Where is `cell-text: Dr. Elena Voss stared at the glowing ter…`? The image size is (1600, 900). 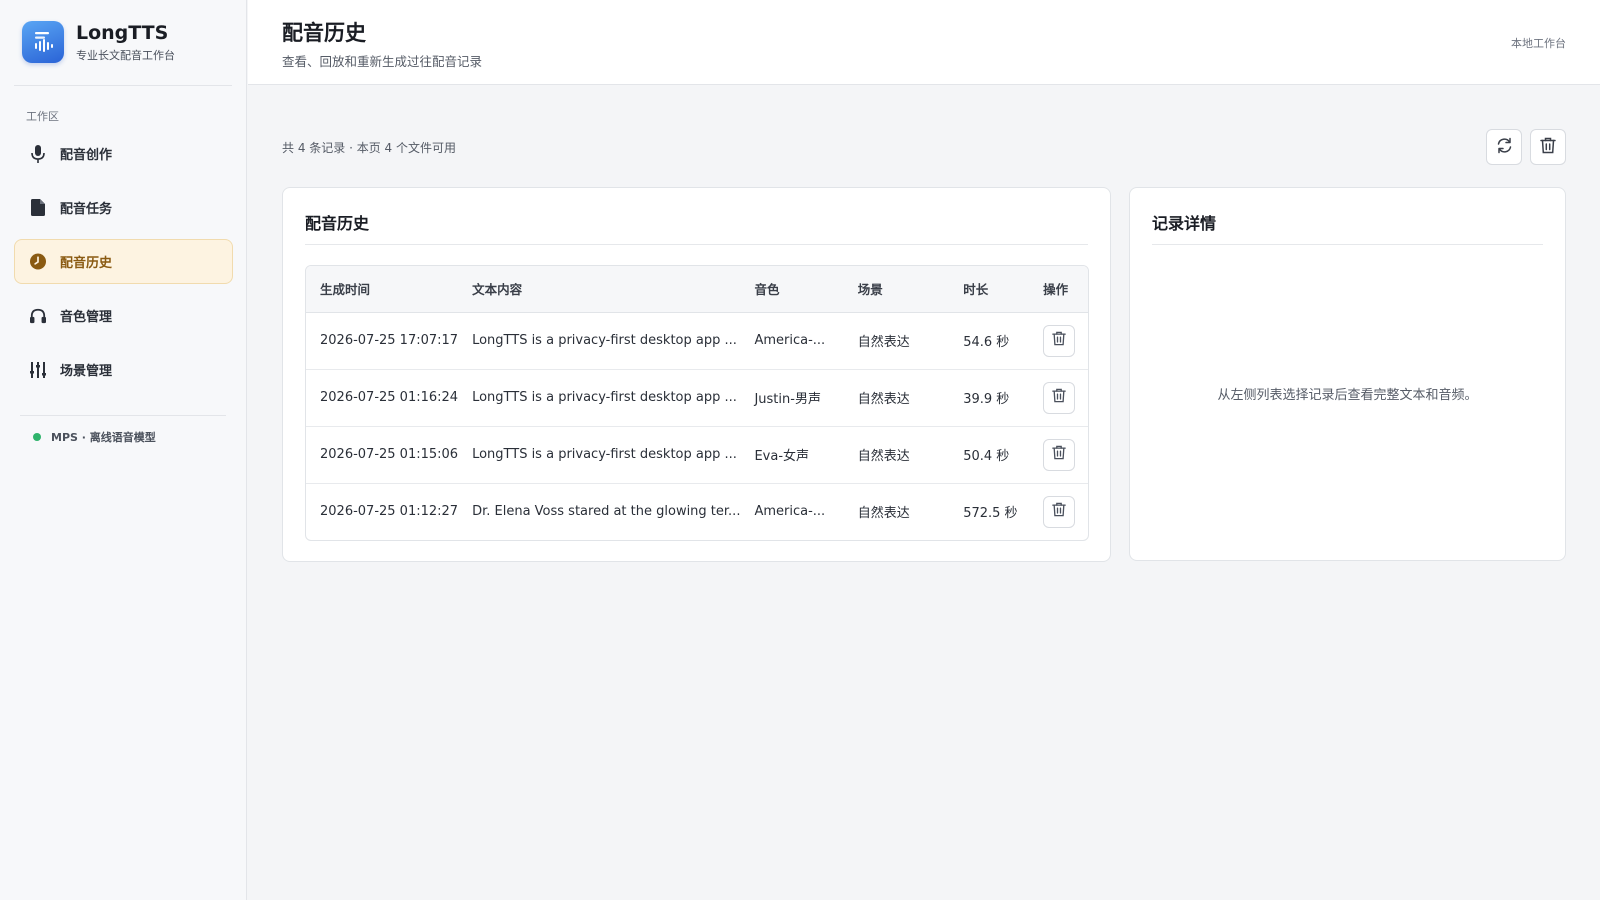 cell-text: Dr. Elena Voss stared at the glowing ter… is located at coordinates (606, 512).